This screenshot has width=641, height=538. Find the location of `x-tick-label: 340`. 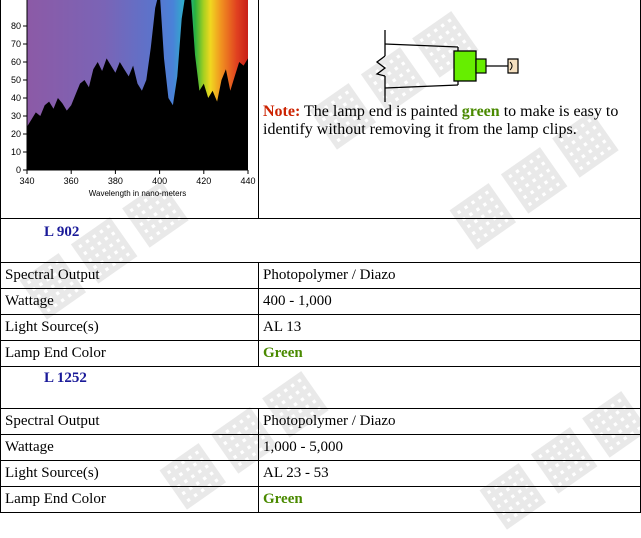

x-tick-label: 340 is located at coordinates (26, 181).